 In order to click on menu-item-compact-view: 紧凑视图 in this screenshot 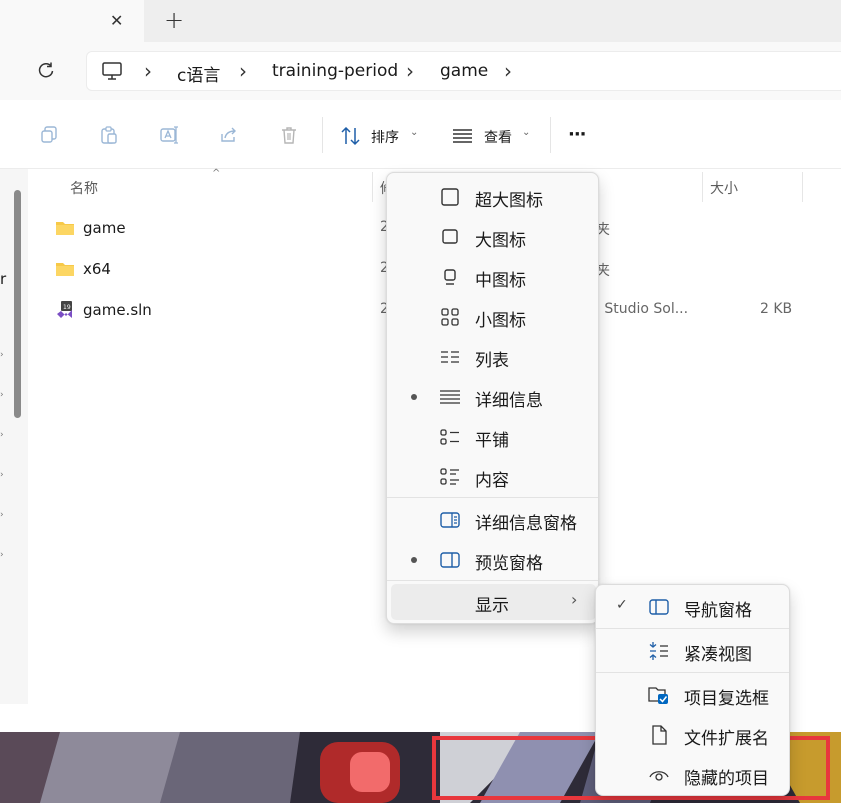, I will do `click(692, 651)`.